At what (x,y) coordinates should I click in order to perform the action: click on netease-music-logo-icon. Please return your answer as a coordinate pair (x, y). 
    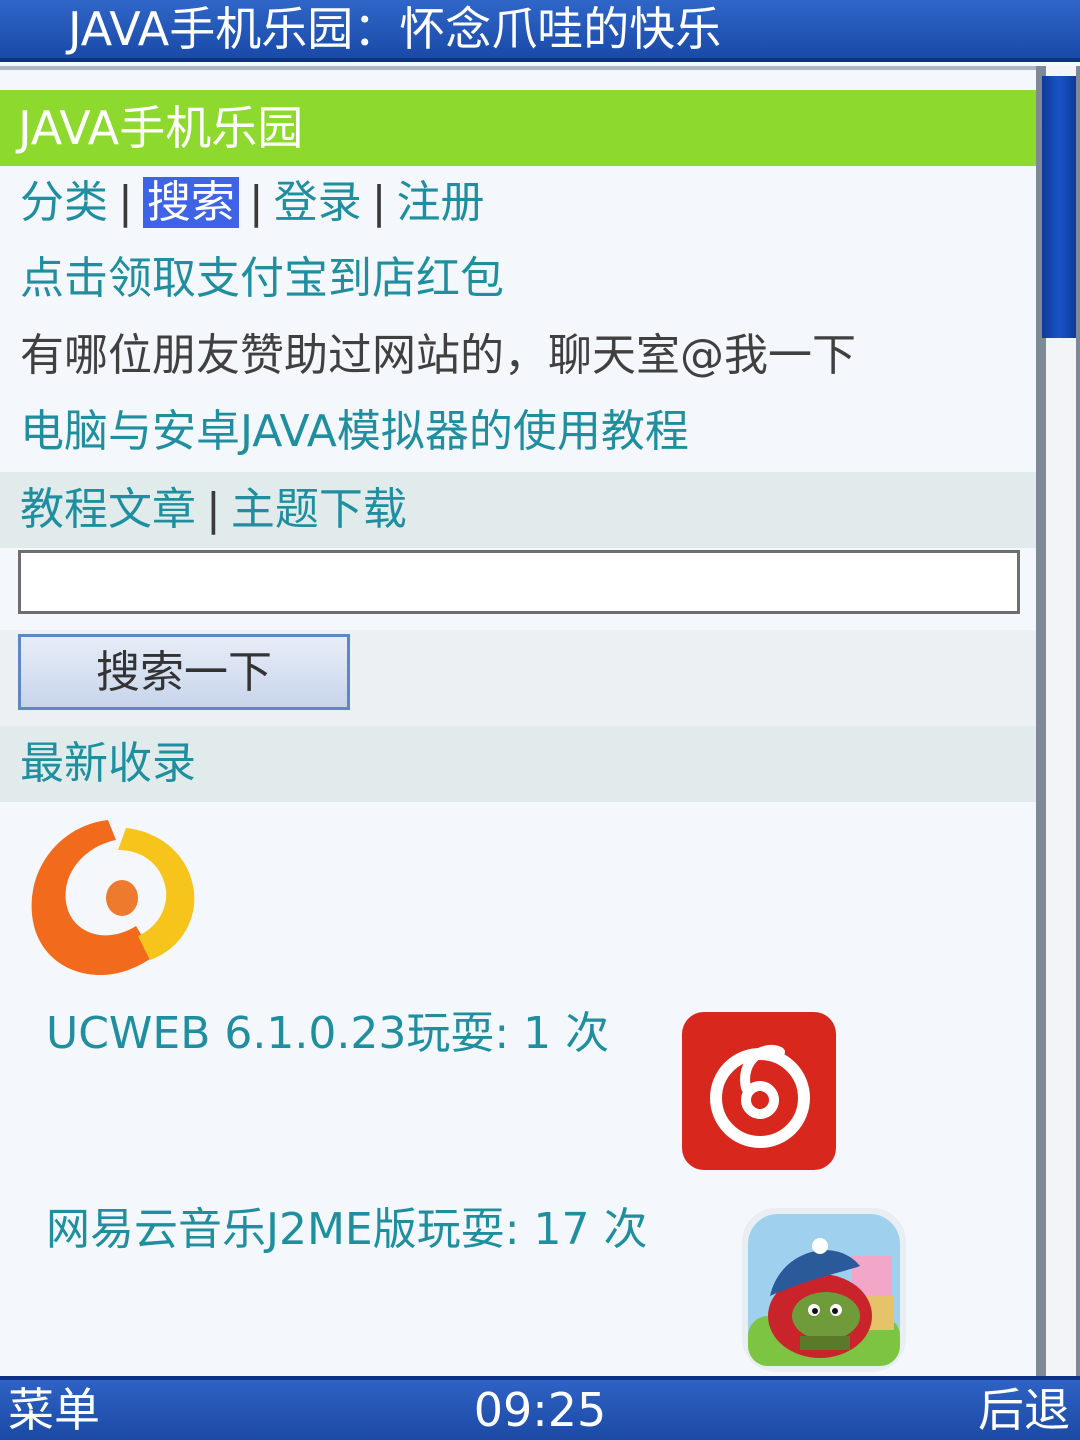
    Looking at the image, I should click on (759, 1091).